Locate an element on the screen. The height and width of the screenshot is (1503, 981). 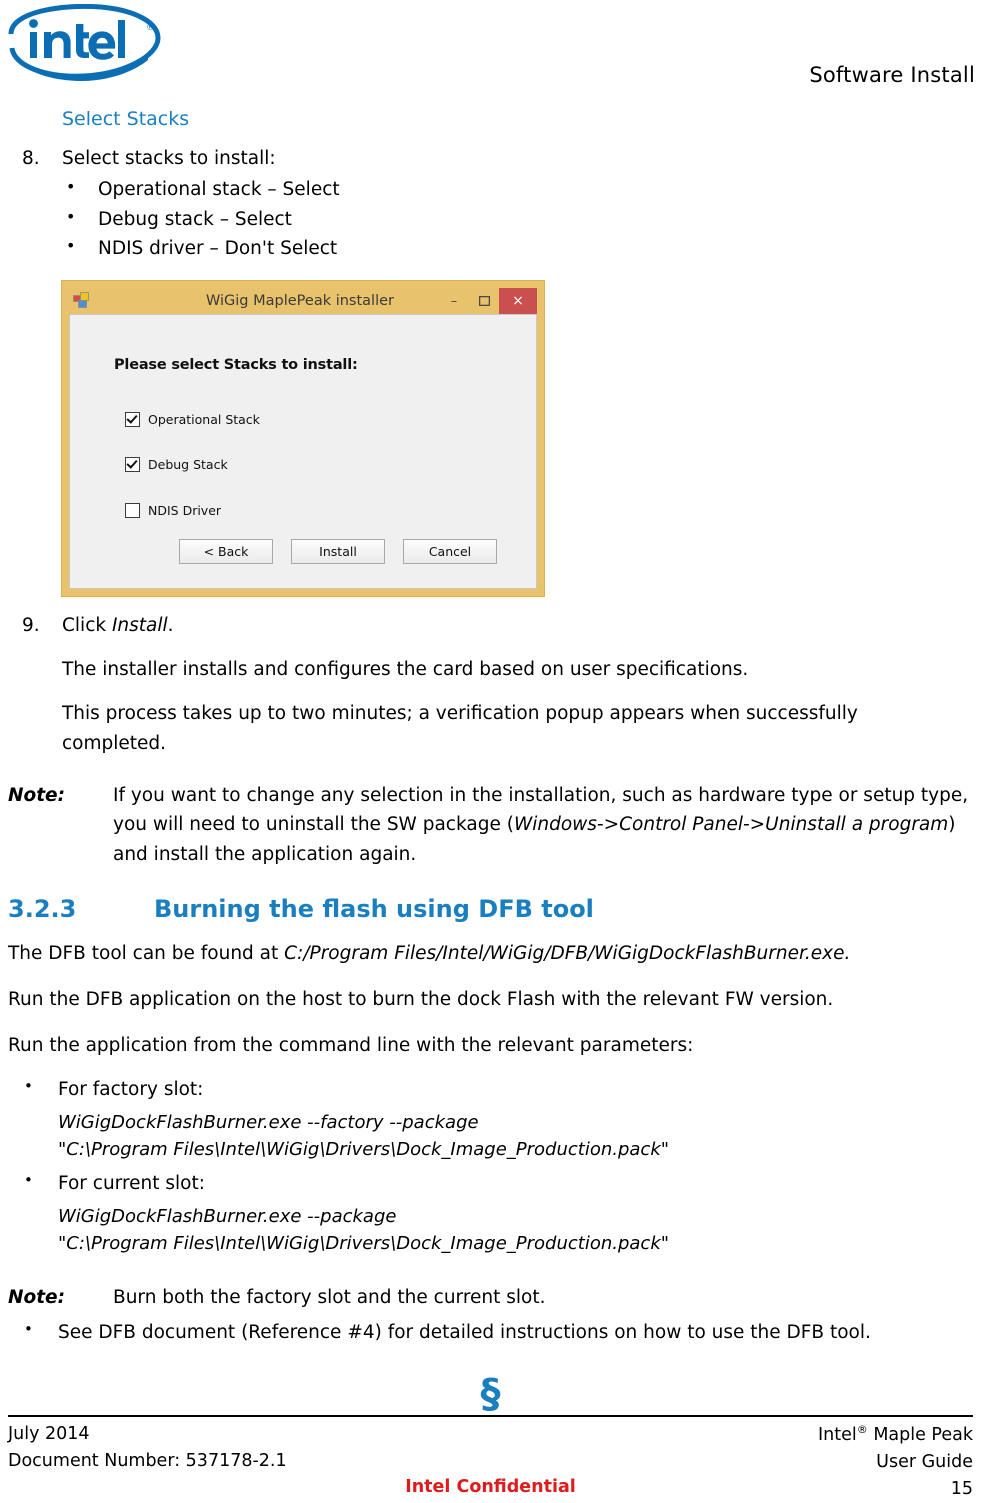
checkbox-label: Operational Stack is located at coordinates (204, 420).